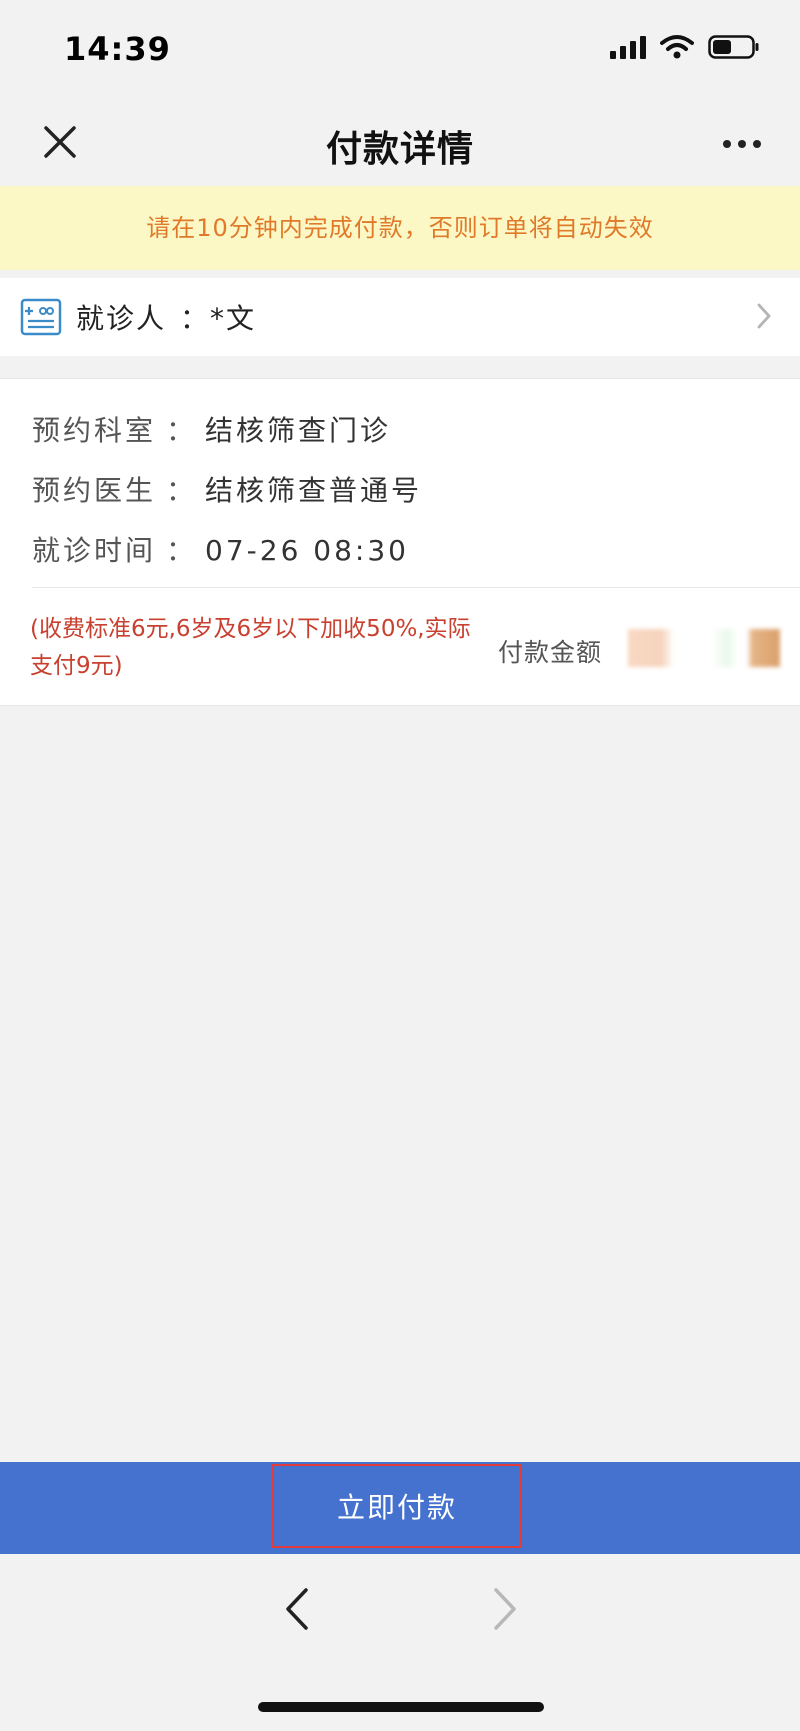 The width and height of the screenshot is (800, 1731). Describe the element at coordinates (400, 50) in the screenshot. I see `status-bar: 14:39` at that location.